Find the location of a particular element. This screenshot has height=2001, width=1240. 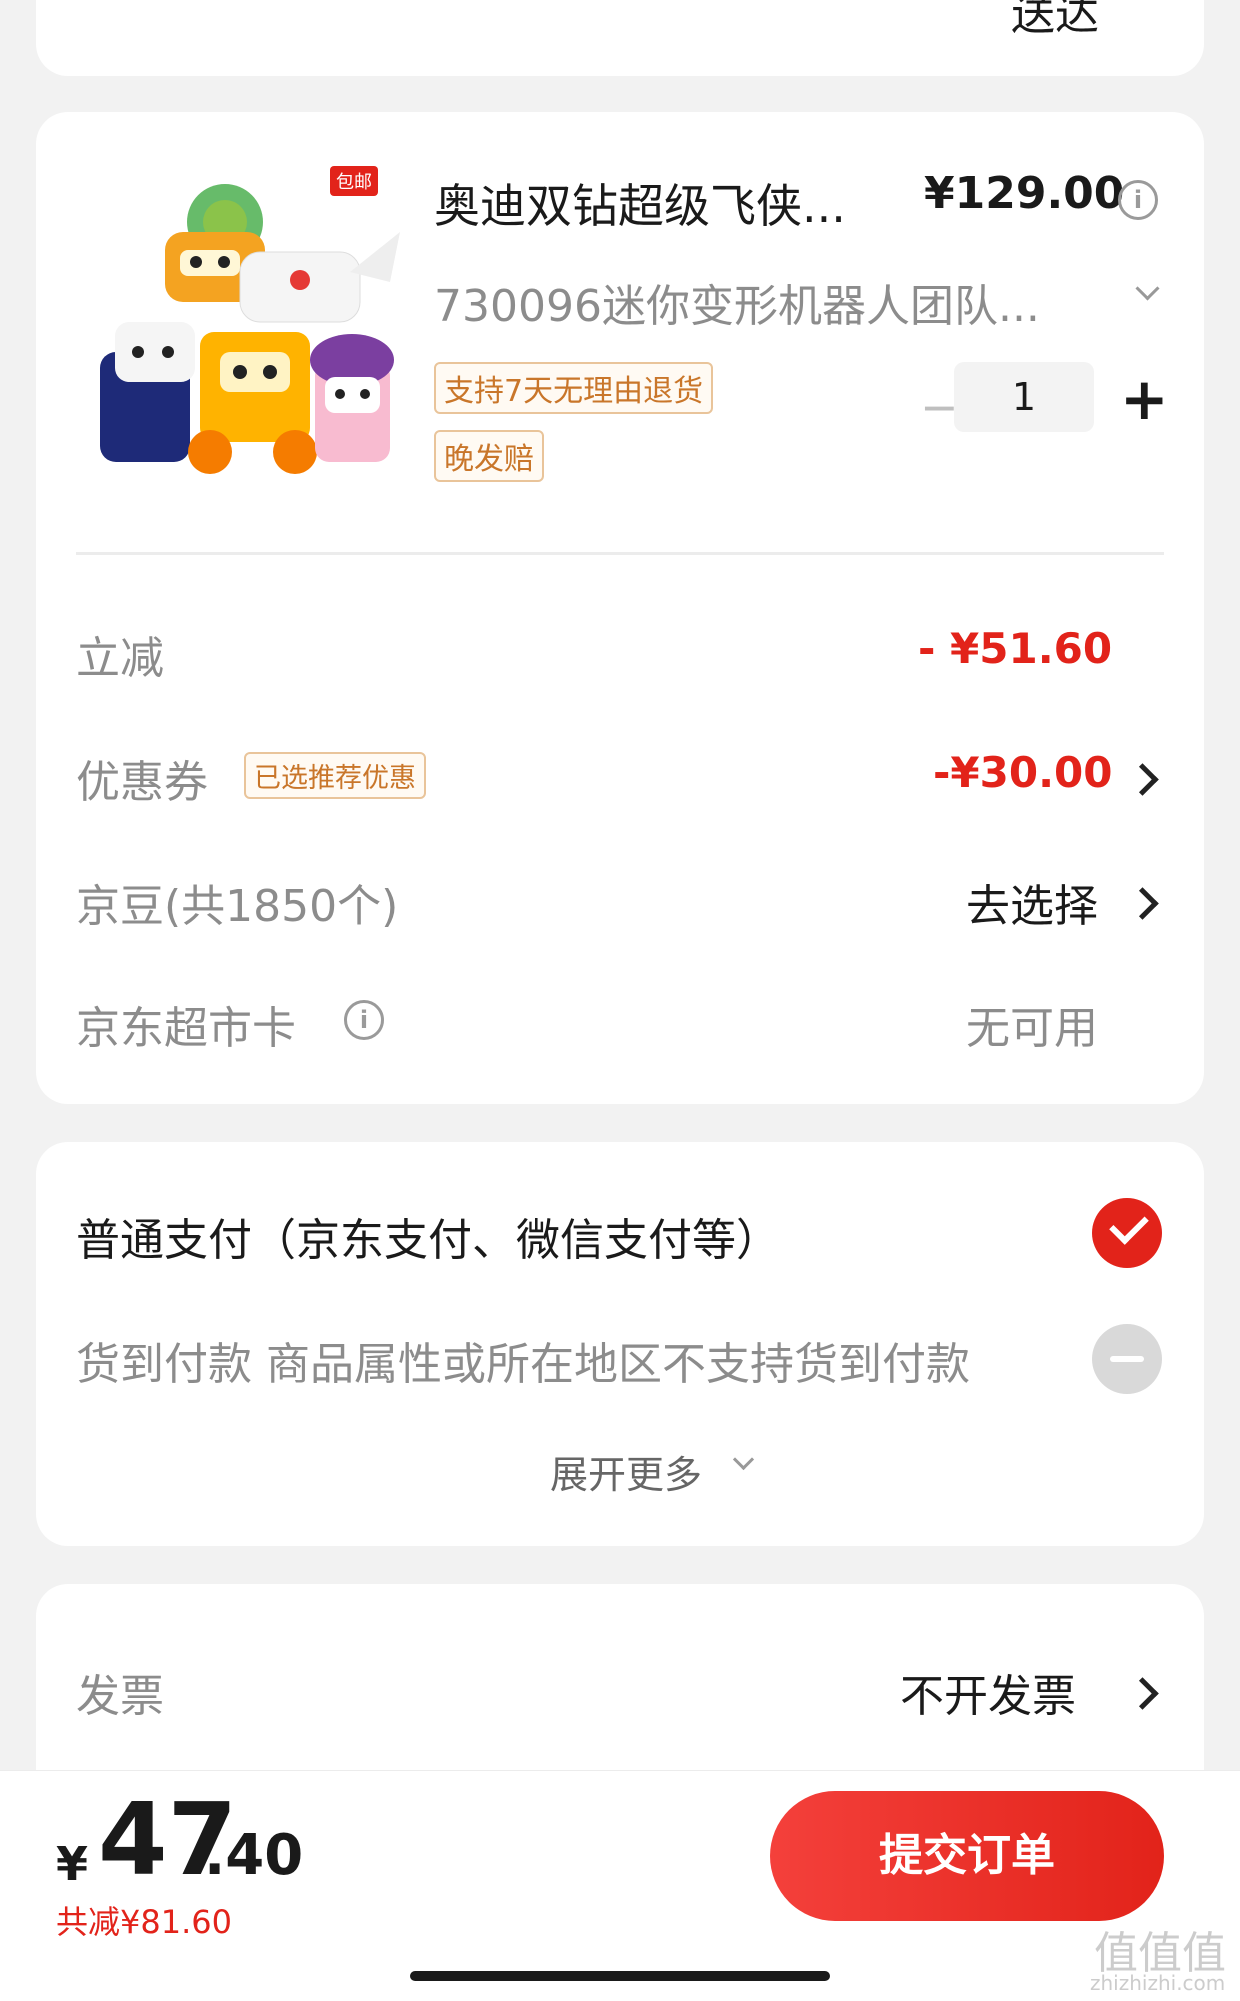

quantity-plus-button: + is located at coordinates (1144, 399).